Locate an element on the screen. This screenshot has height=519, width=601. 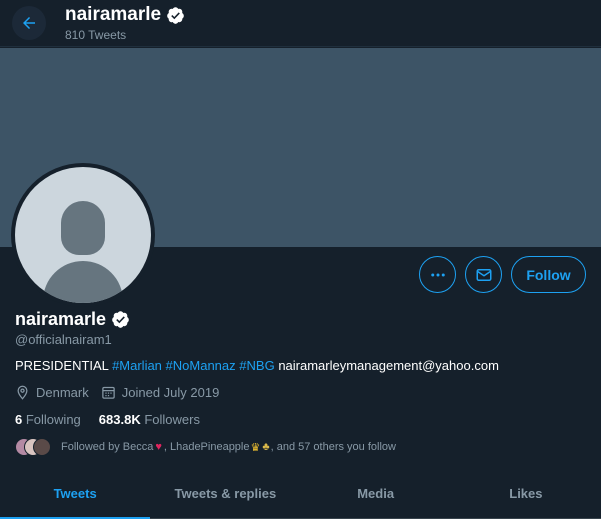
followers-count: 683.8K is located at coordinates (119, 419).